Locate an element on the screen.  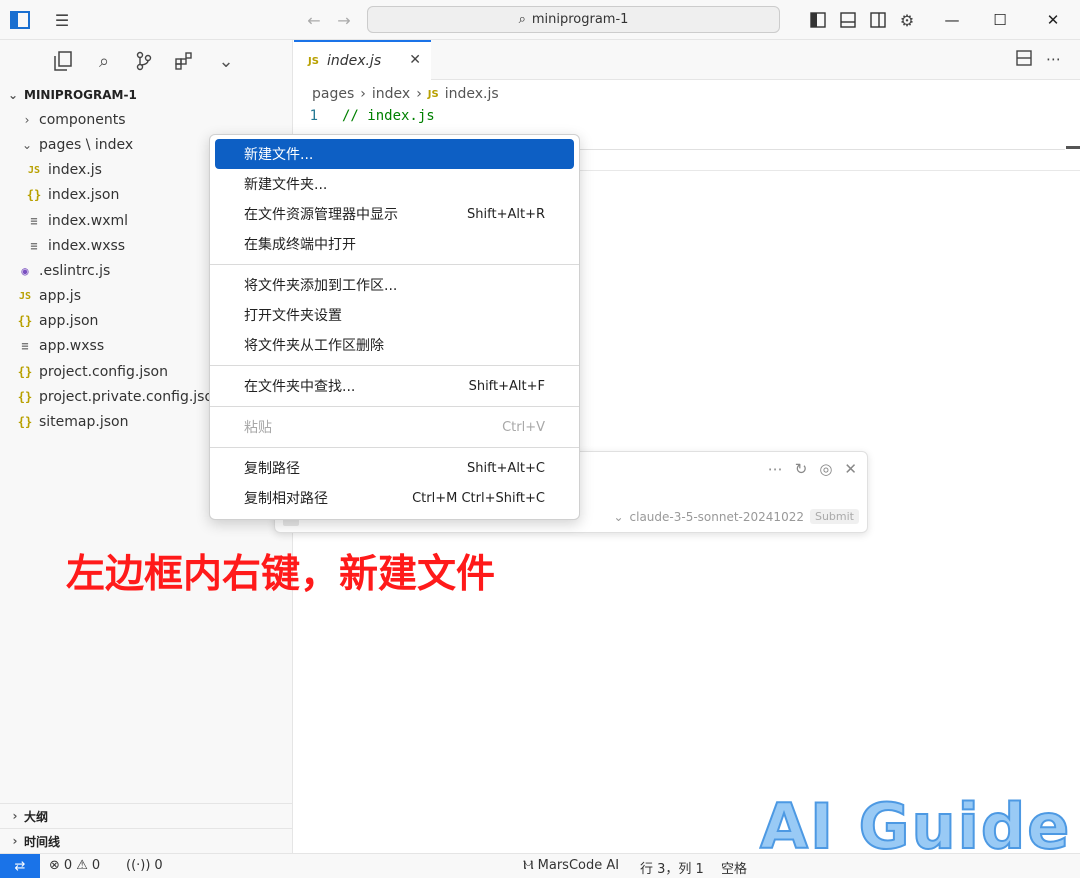
title-bar: ☰ ← → ⌕ miniprogram-1 ⚙ — ☐ ✕ is located at coordinates (540, 20).